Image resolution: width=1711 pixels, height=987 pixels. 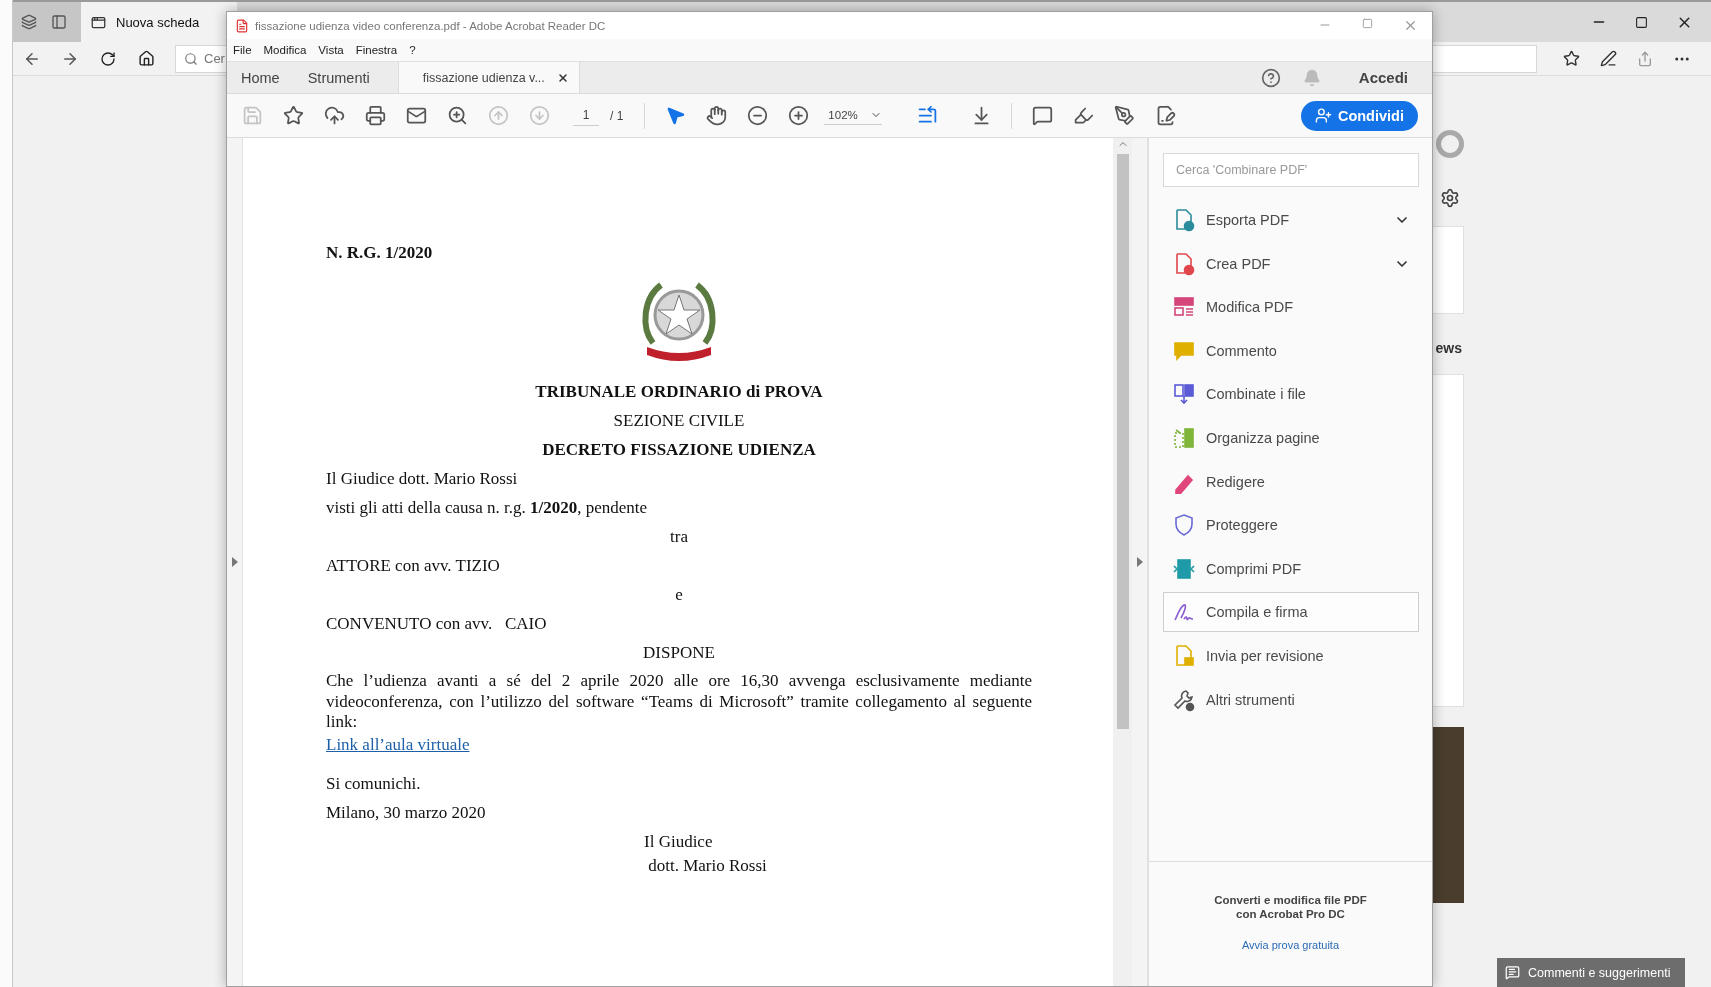 What do you see at coordinates (707, 865) in the screenshot?
I see `signature-text: dott. Mario Rossi` at bounding box center [707, 865].